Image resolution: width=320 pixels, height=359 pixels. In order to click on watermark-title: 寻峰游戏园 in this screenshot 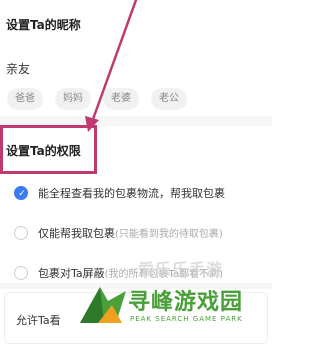, I will do `click(186, 302)`.